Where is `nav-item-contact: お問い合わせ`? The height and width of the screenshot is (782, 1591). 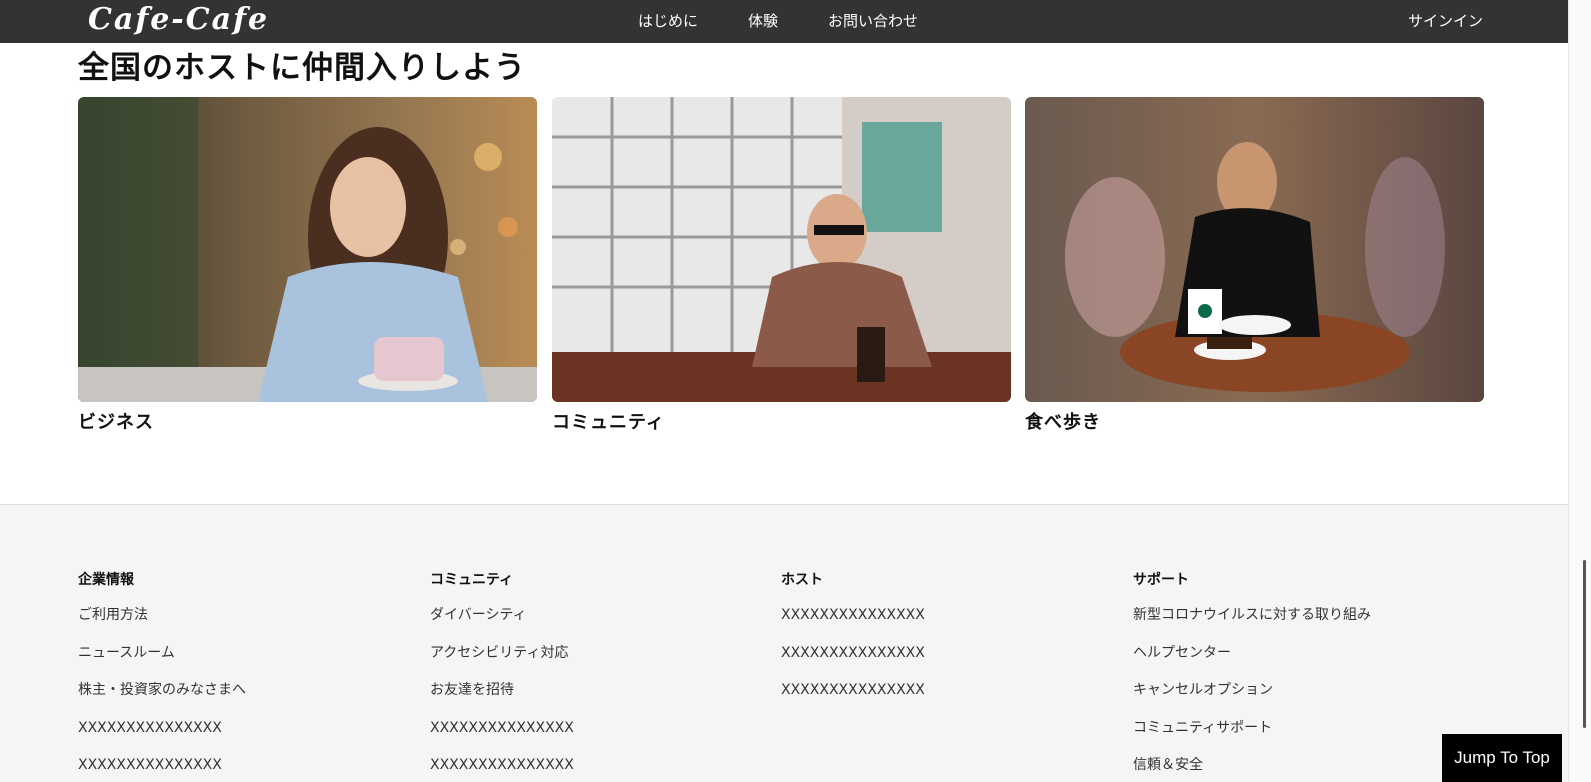
nav-item-contact: お問い合わせ is located at coordinates (873, 20).